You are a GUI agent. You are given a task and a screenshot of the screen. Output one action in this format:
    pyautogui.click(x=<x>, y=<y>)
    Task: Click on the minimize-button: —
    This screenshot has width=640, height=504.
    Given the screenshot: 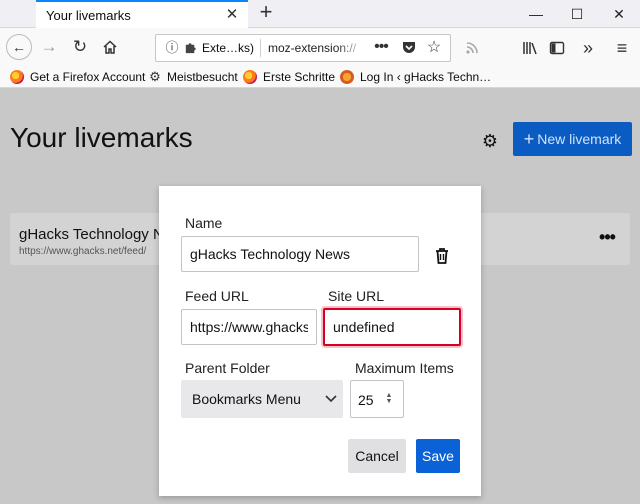 What is the action you would take?
    pyautogui.click(x=536, y=14)
    